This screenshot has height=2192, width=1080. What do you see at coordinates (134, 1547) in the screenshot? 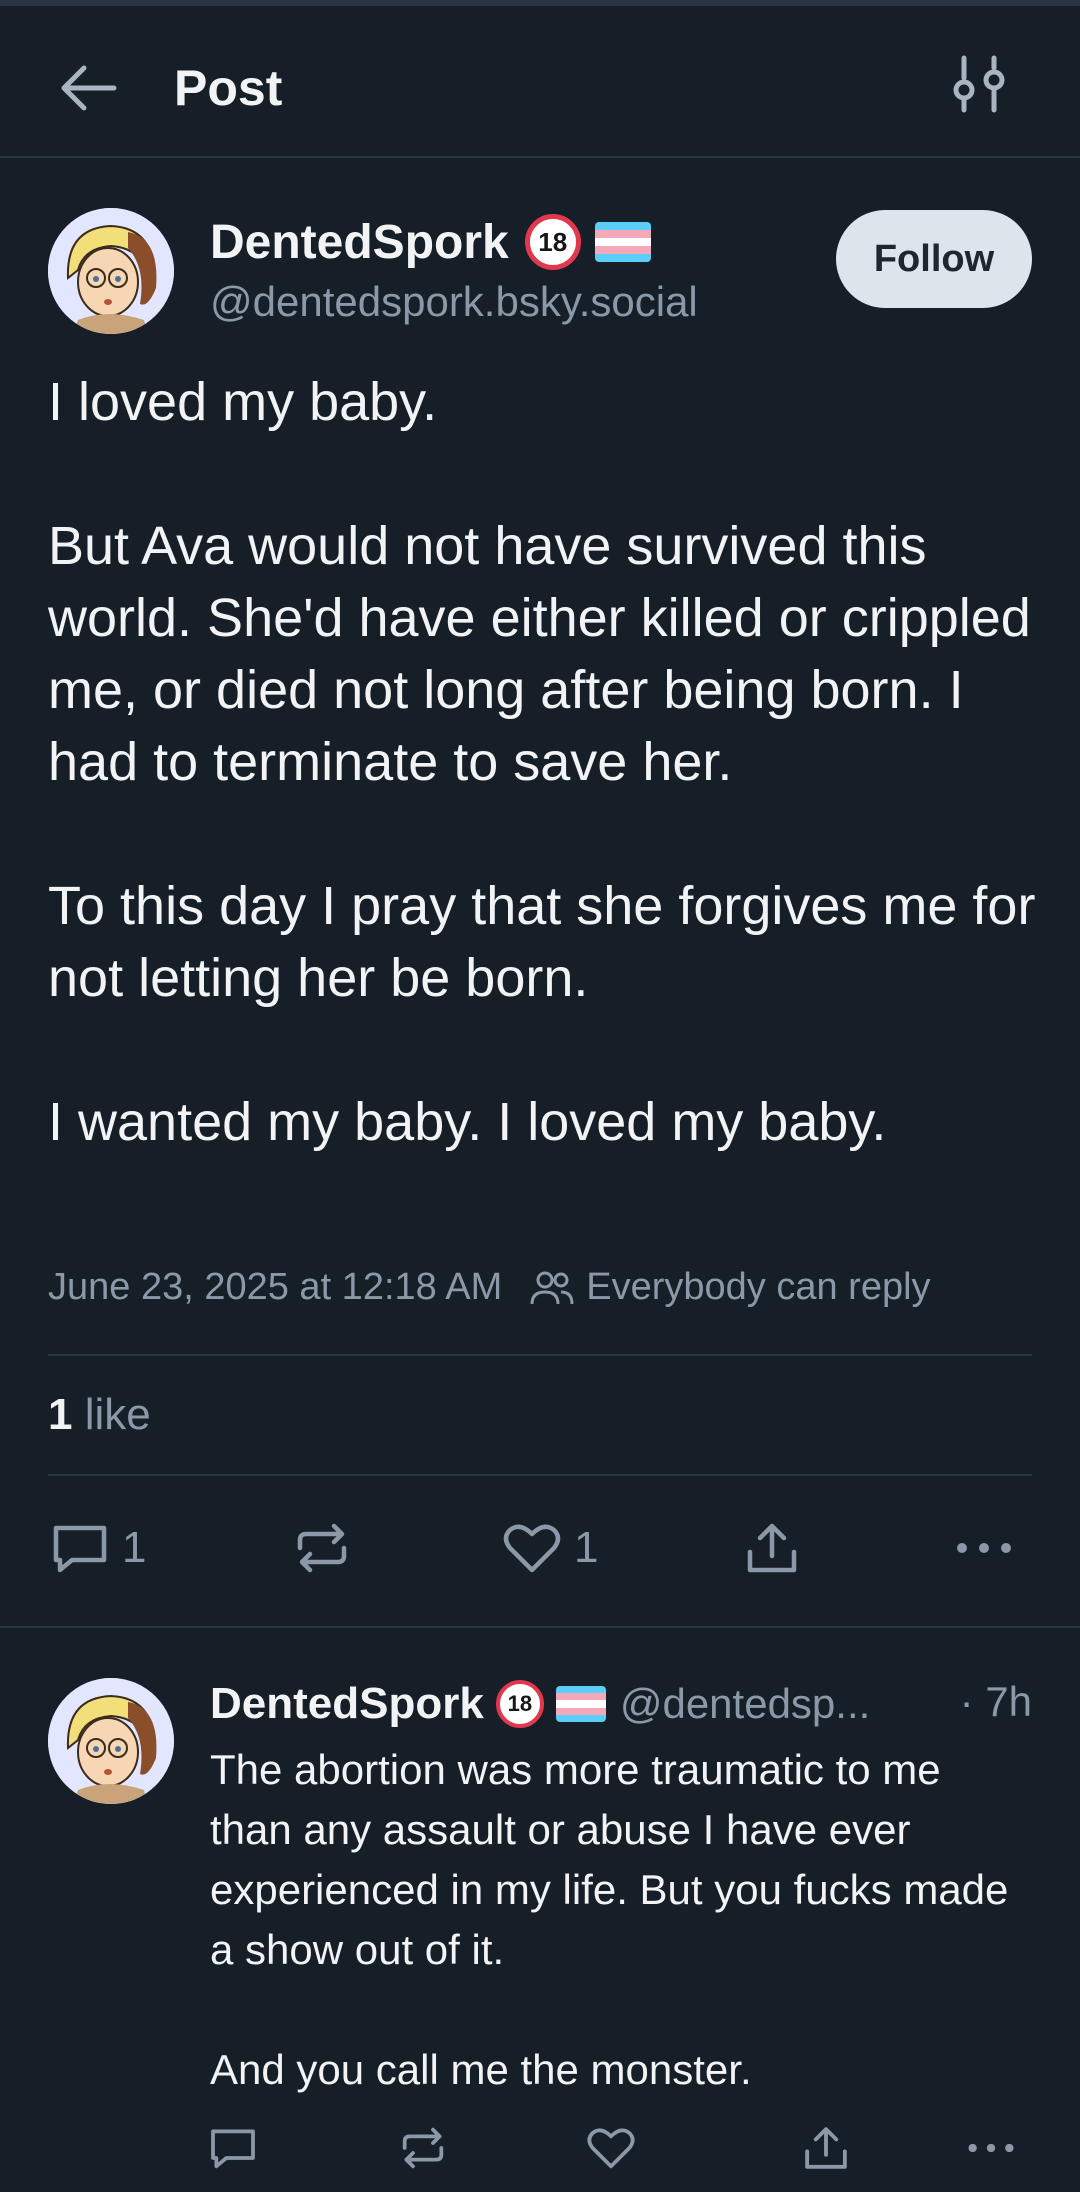
I see `reply-count: 1` at bounding box center [134, 1547].